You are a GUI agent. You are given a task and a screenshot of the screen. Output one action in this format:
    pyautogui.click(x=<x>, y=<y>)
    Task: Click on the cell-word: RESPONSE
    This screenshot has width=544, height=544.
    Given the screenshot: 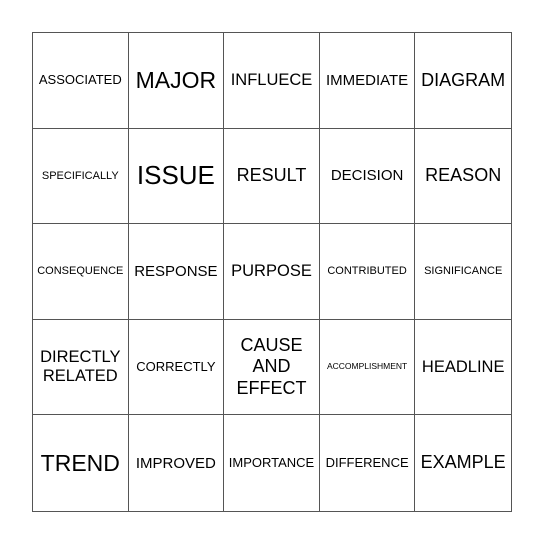 What is the action you would take?
    pyautogui.click(x=176, y=271)
    